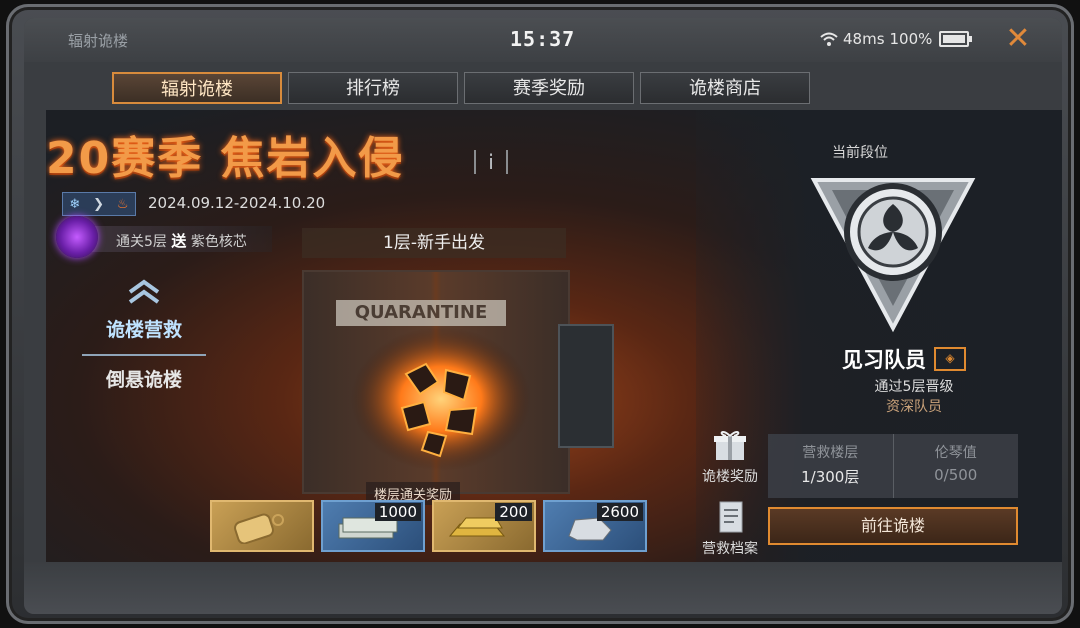 This screenshot has height=628, width=1080. What do you see at coordinates (484, 526) in the screenshot?
I see `reward-item: 200` at bounding box center [484, 526].